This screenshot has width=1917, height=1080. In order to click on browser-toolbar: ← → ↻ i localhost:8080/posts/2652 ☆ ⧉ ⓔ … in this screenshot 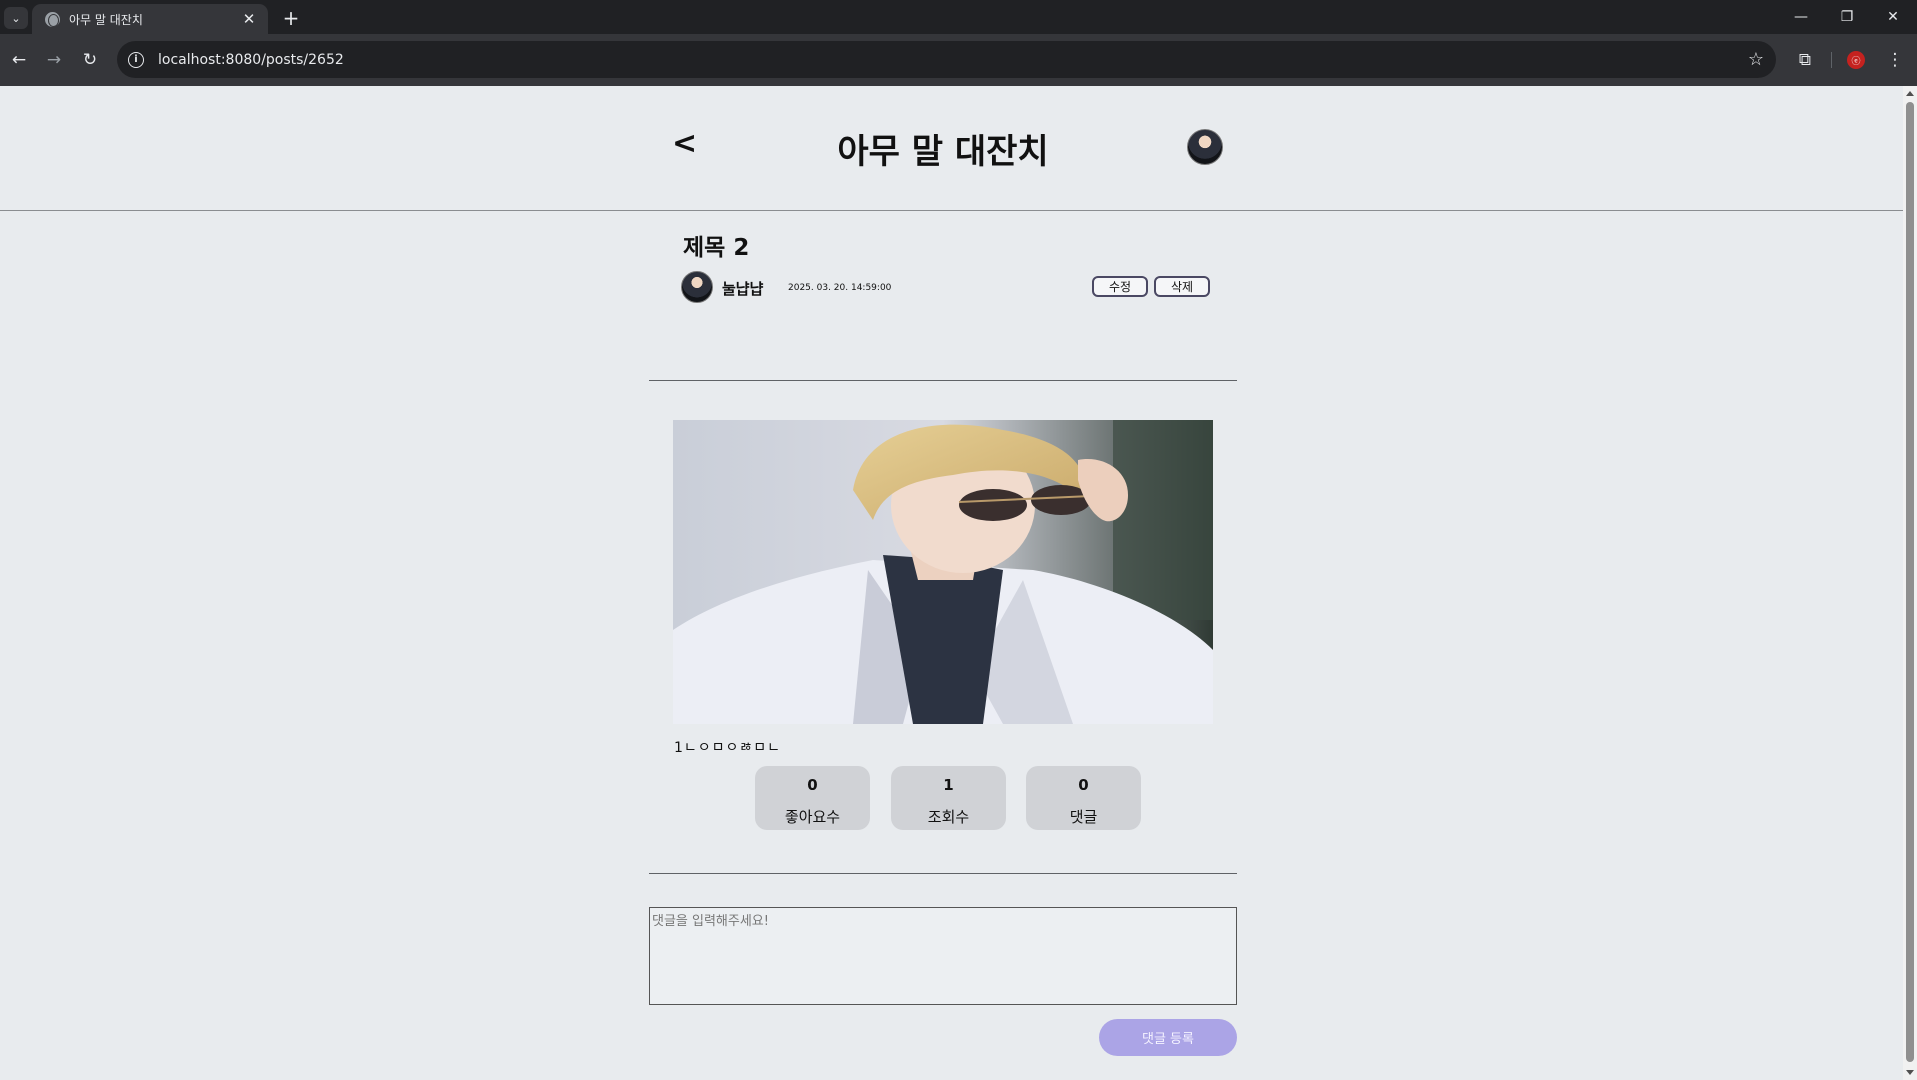, I will do `click(958, 60)`.